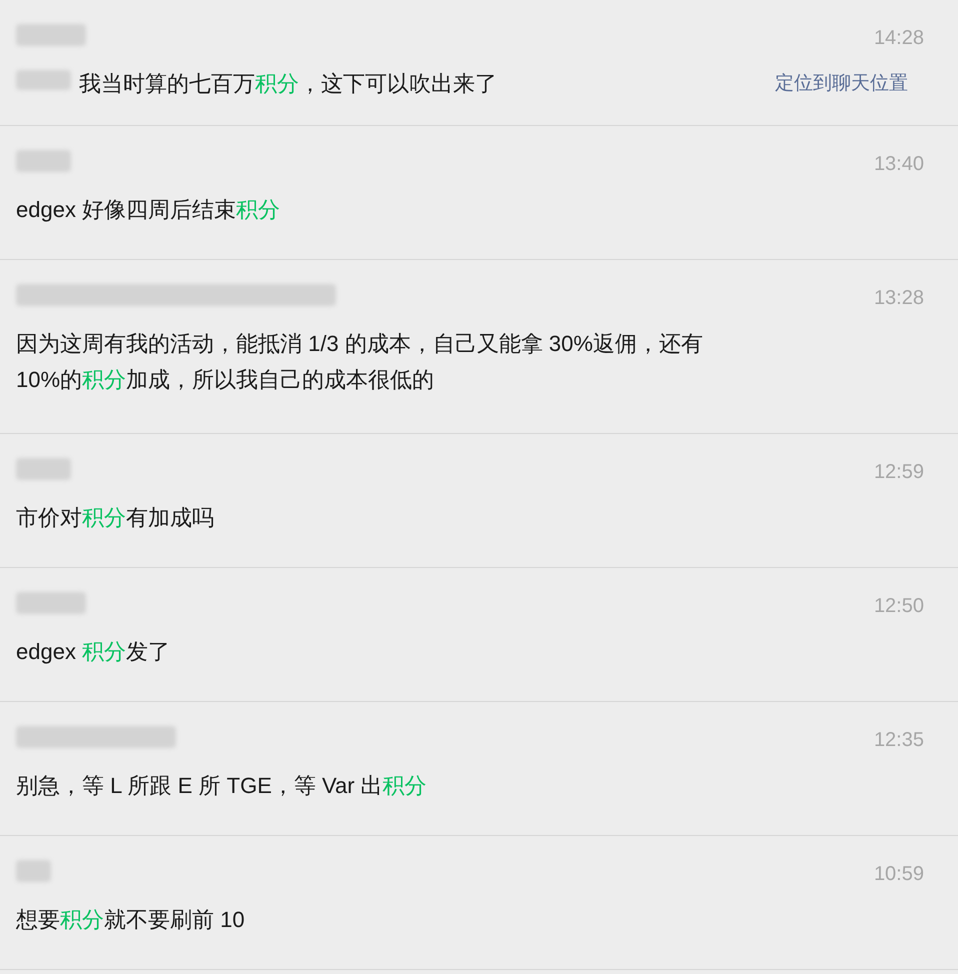  Describe the element at coordinates (115, 518) in the screenshot. I see `message-text: 市价对积分有加成吗` at that location.